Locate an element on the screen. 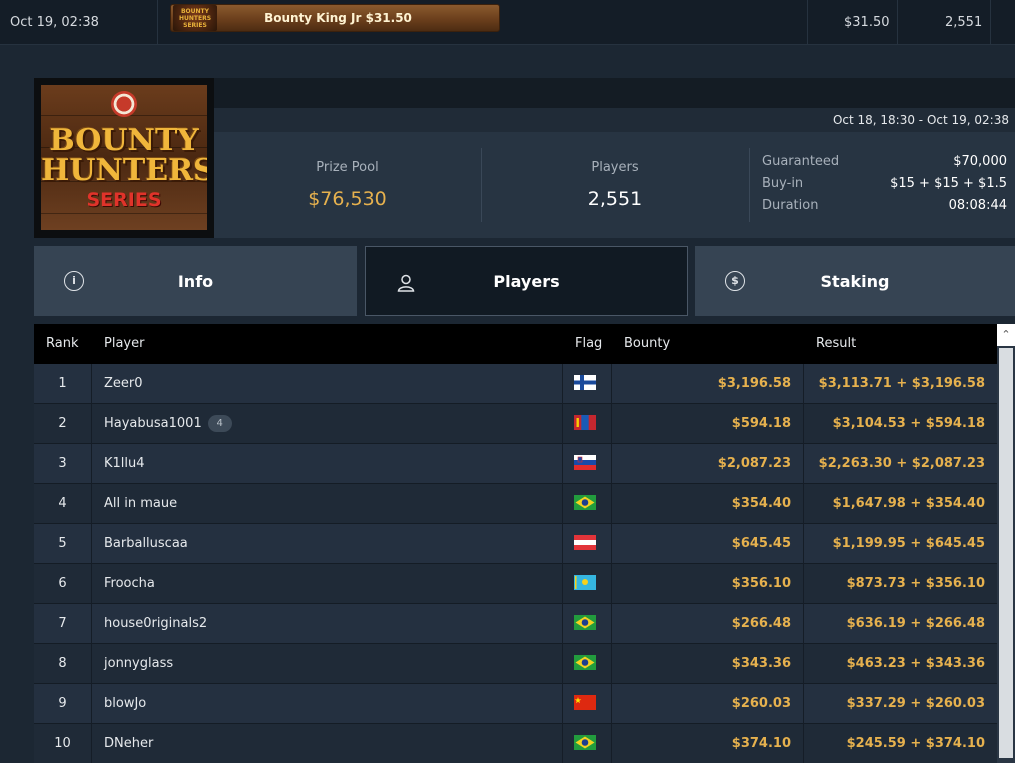 Image resolution: width=1015 pixels, height=763 pixels. tournament-logo: BOUNTY HUNTERS SERIES is located at coordinates (124, 158).